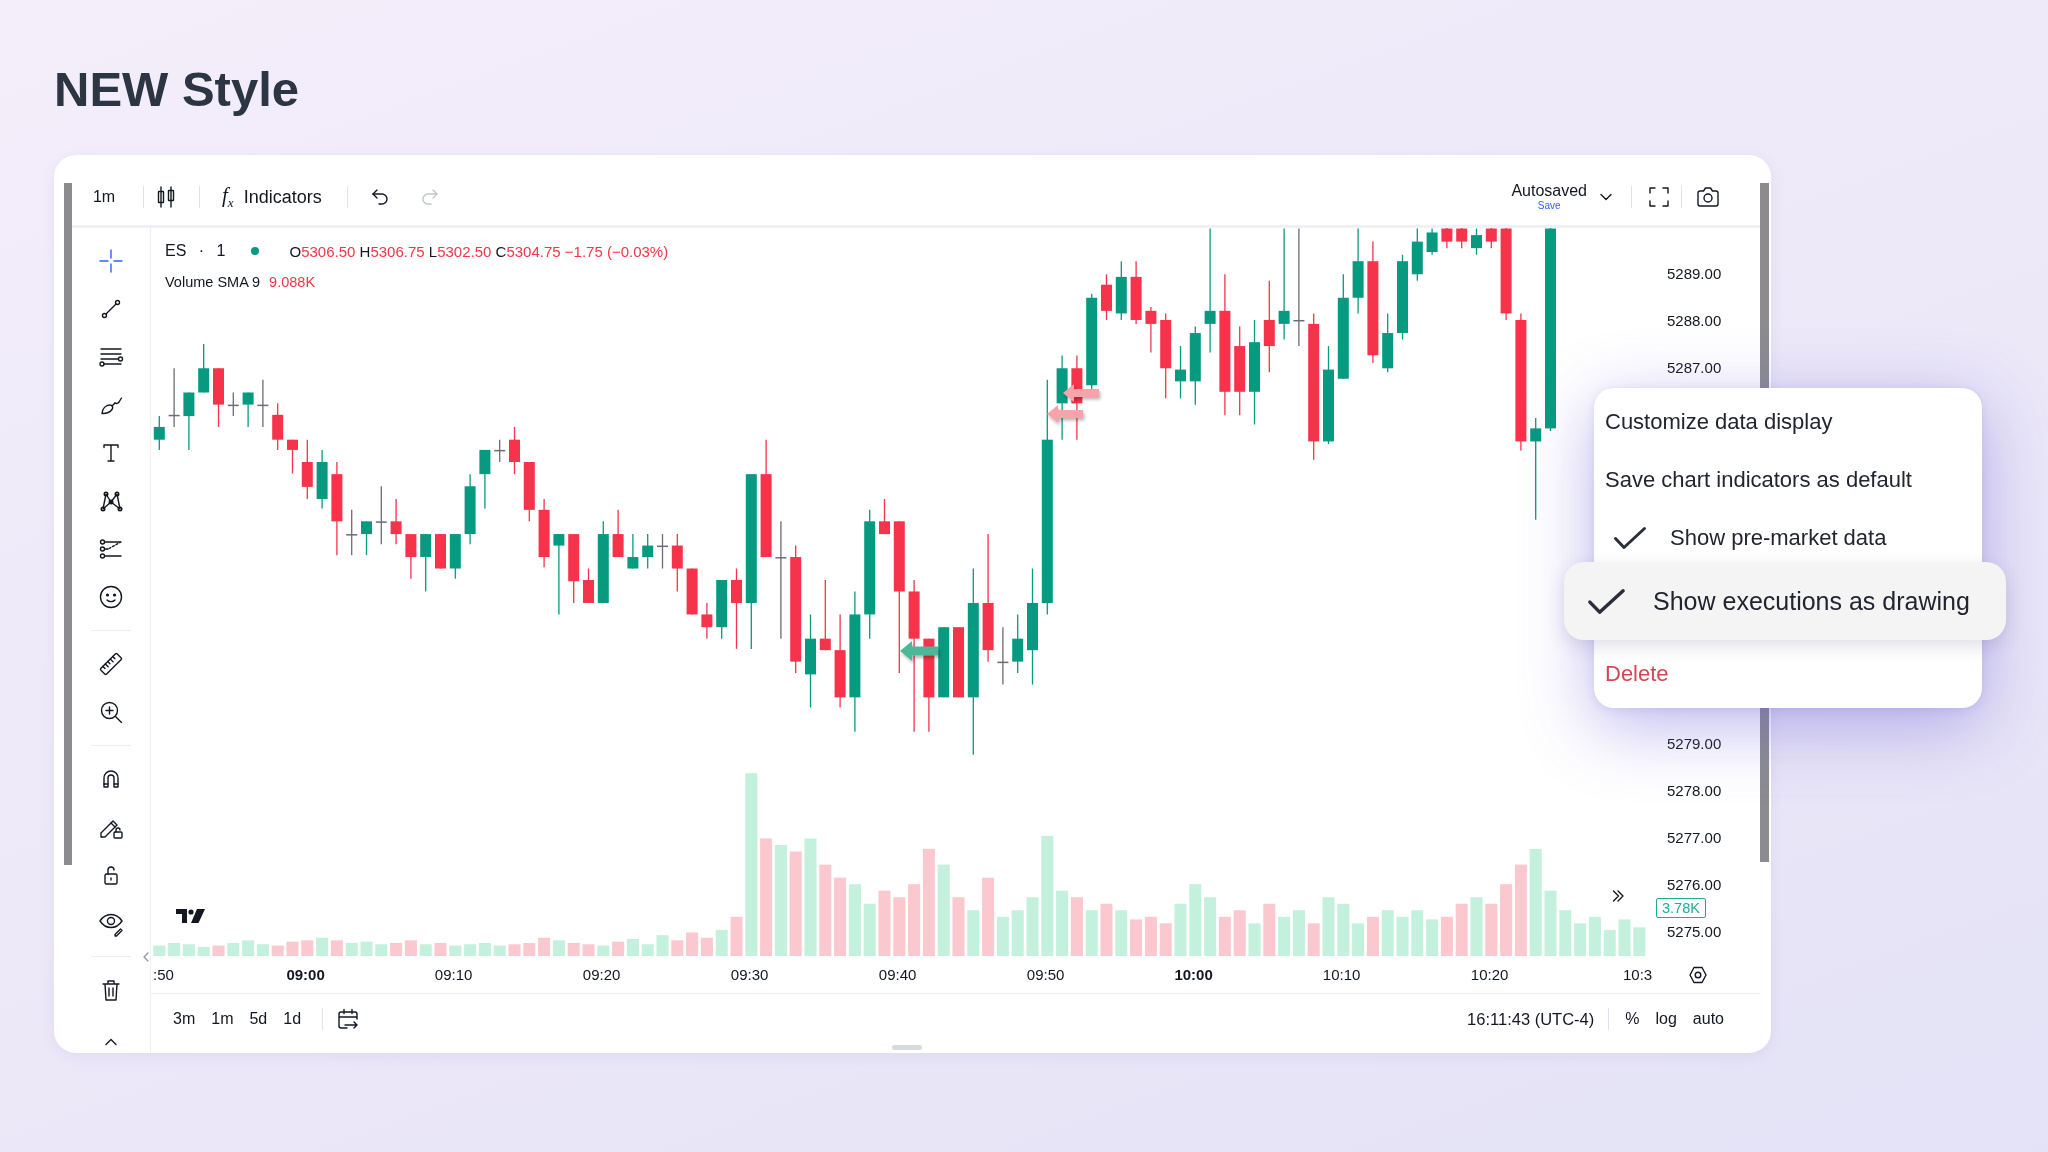  What do you see at coordinates (1694, 274) in the screenshot?
I see `price-label: 5289.00` at bounding box center [1694, 274].